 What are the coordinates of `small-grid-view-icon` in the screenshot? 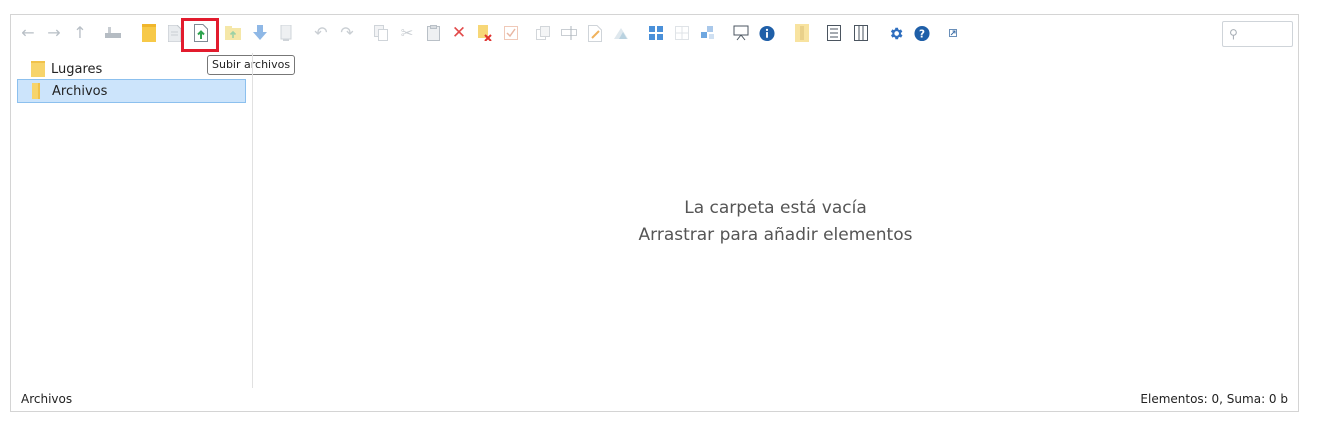 It's located at (682, 33).